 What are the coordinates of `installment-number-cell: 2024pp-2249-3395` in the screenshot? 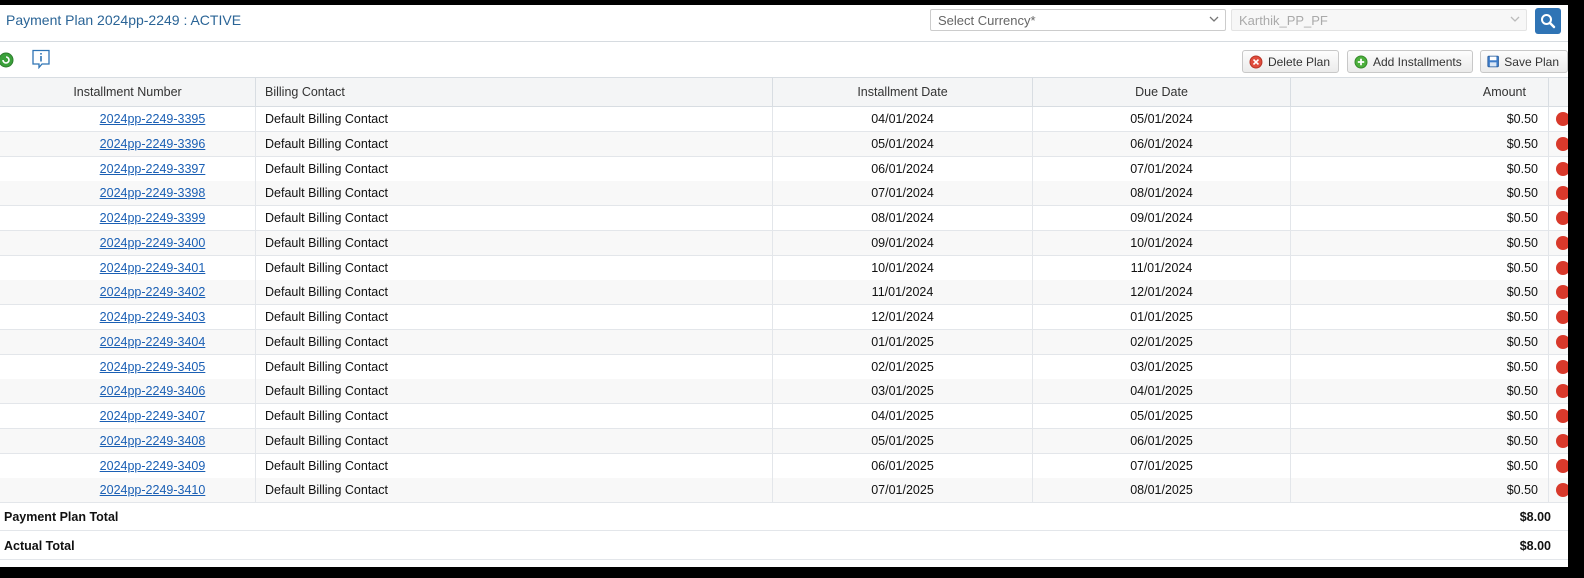 It's located at (128, 119).